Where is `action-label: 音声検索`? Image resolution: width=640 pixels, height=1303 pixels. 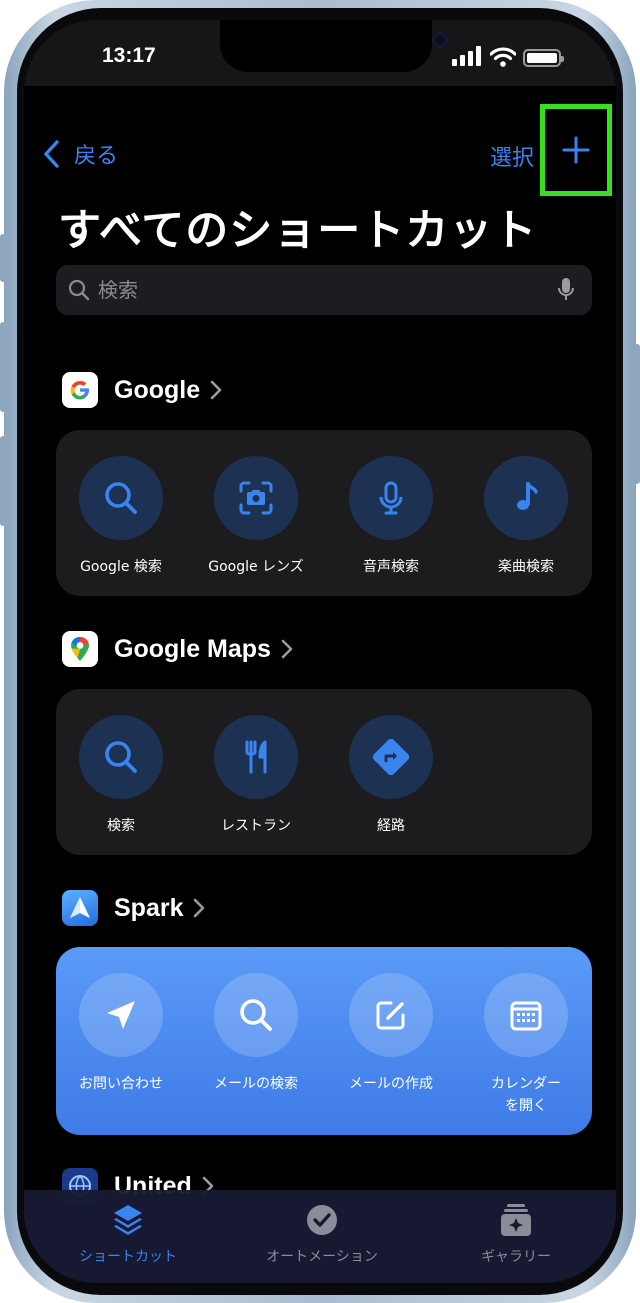
action-label: 音声検索 is located at coordinates (391, 567).